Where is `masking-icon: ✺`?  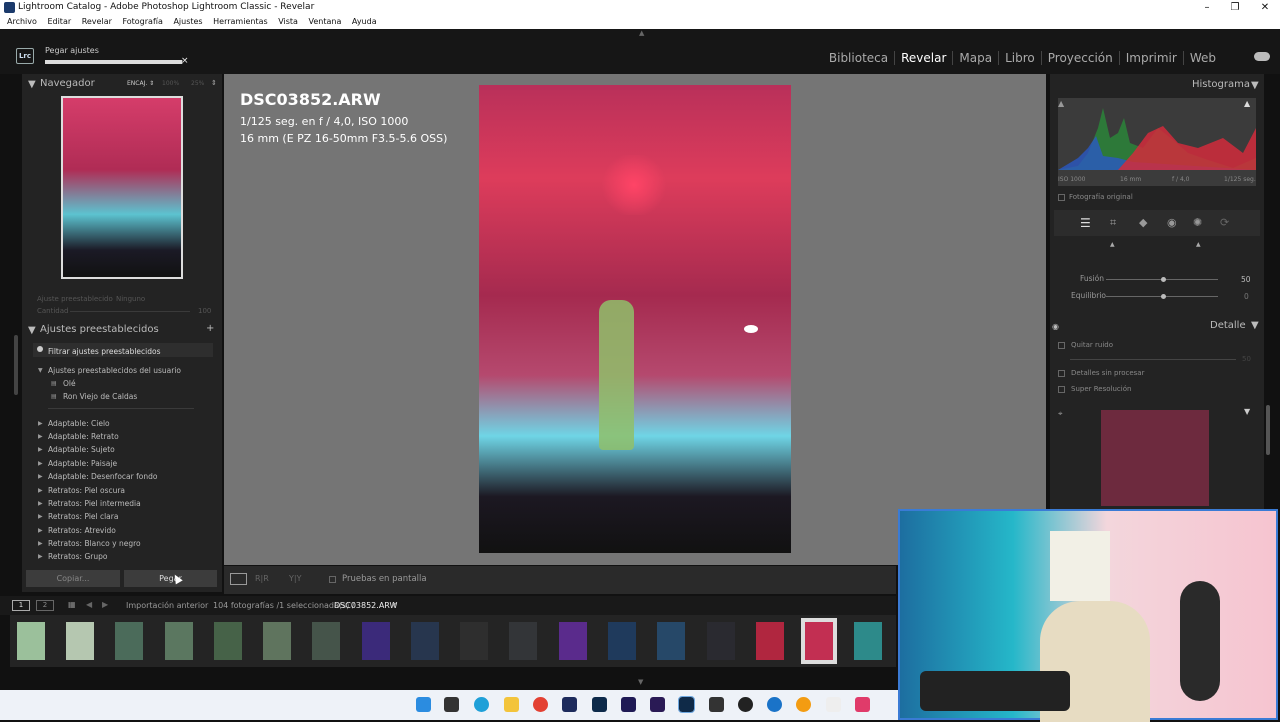
masking-icon: ✺ is located at coordinates (1197, 222).